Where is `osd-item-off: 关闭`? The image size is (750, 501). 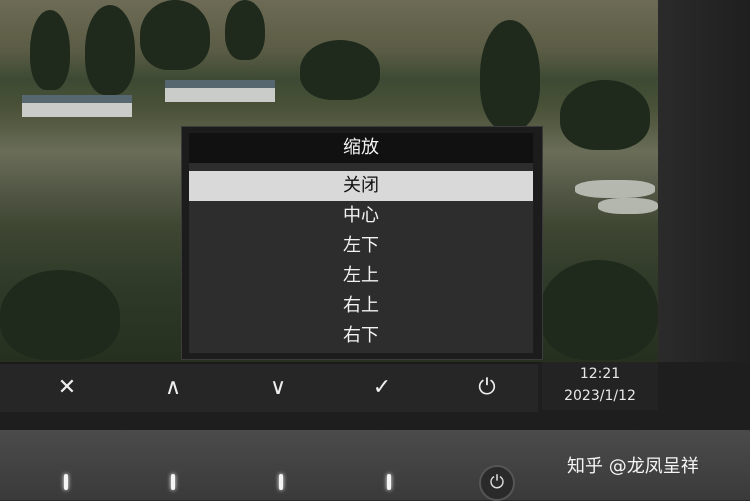
osd-item-off: 关闭 is located at coordinates (361, 186).